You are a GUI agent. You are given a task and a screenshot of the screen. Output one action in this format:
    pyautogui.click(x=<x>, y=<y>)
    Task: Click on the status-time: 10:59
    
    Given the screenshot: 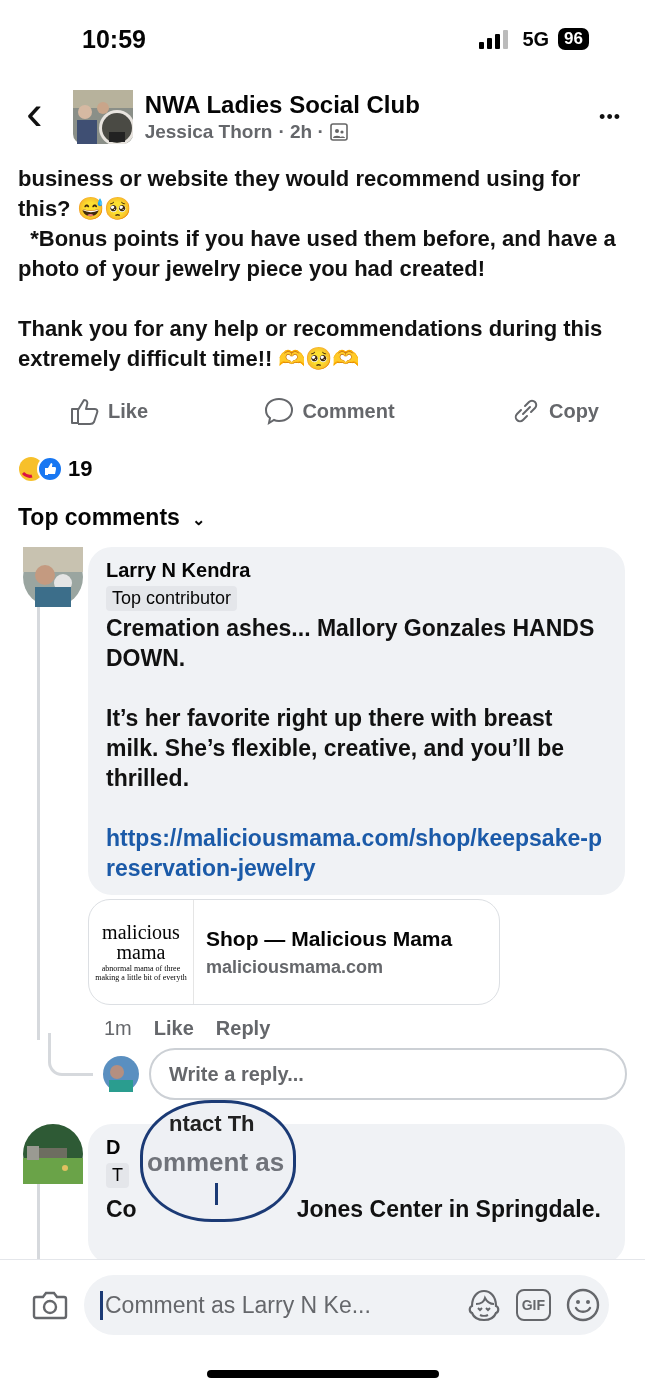 What is the action you would take?
    pyautogui.click(x=114, y=39)
    